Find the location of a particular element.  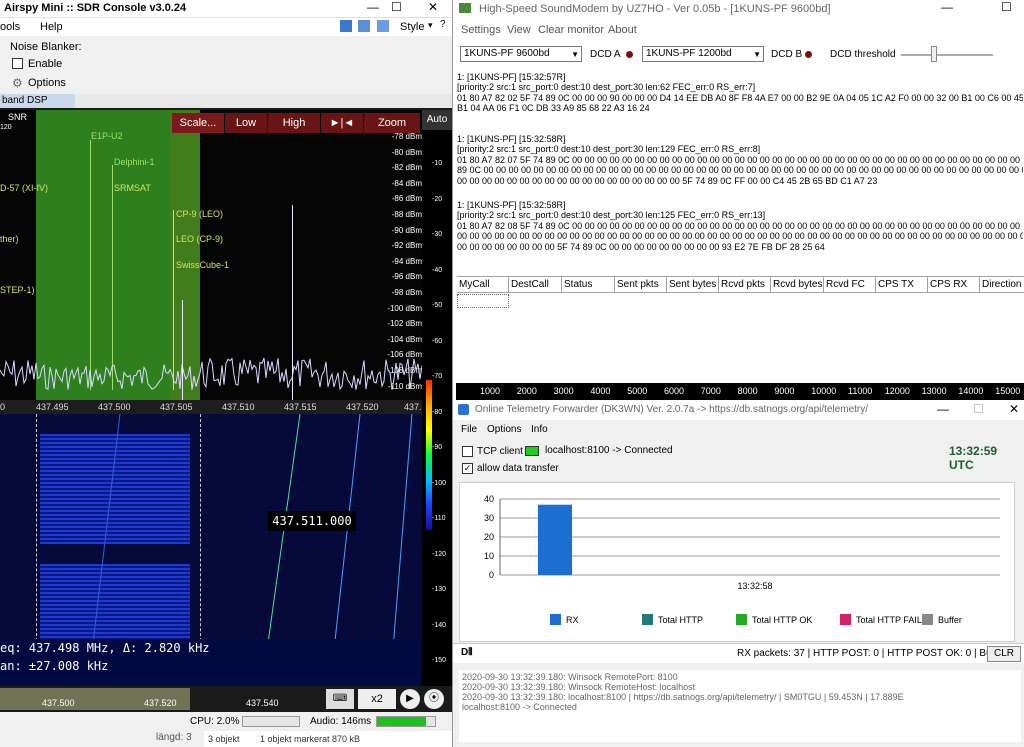

level-tick: -100 is located at coordinates (439, 483).